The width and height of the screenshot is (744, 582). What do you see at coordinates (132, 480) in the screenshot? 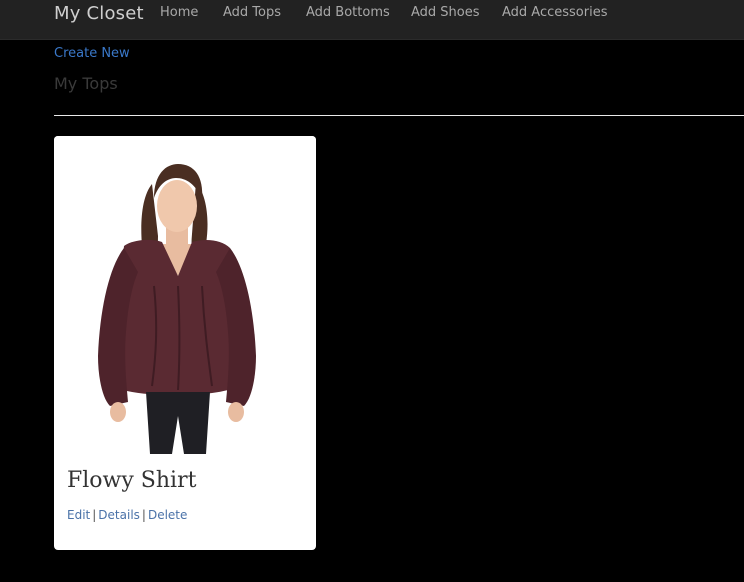
I see `product-title: Flowy Shirt` at bounding box center [132, 480].